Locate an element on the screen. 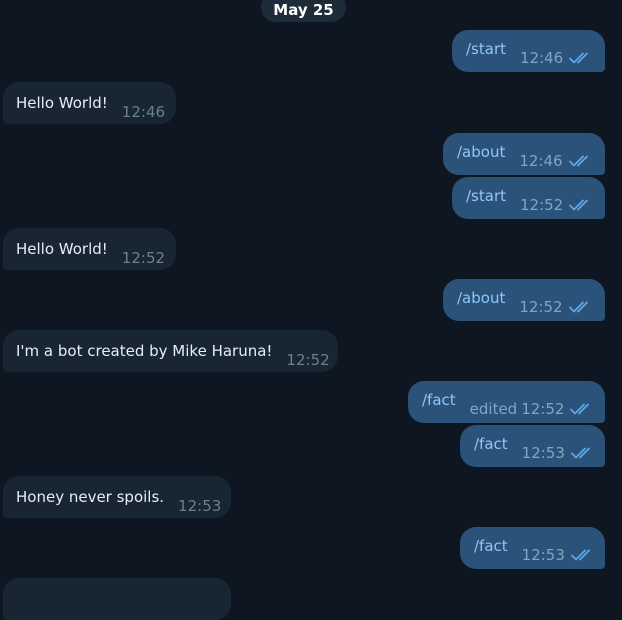  message-bubble-incoming: Hello World! 12:52 is located at coordinates (89, 249).